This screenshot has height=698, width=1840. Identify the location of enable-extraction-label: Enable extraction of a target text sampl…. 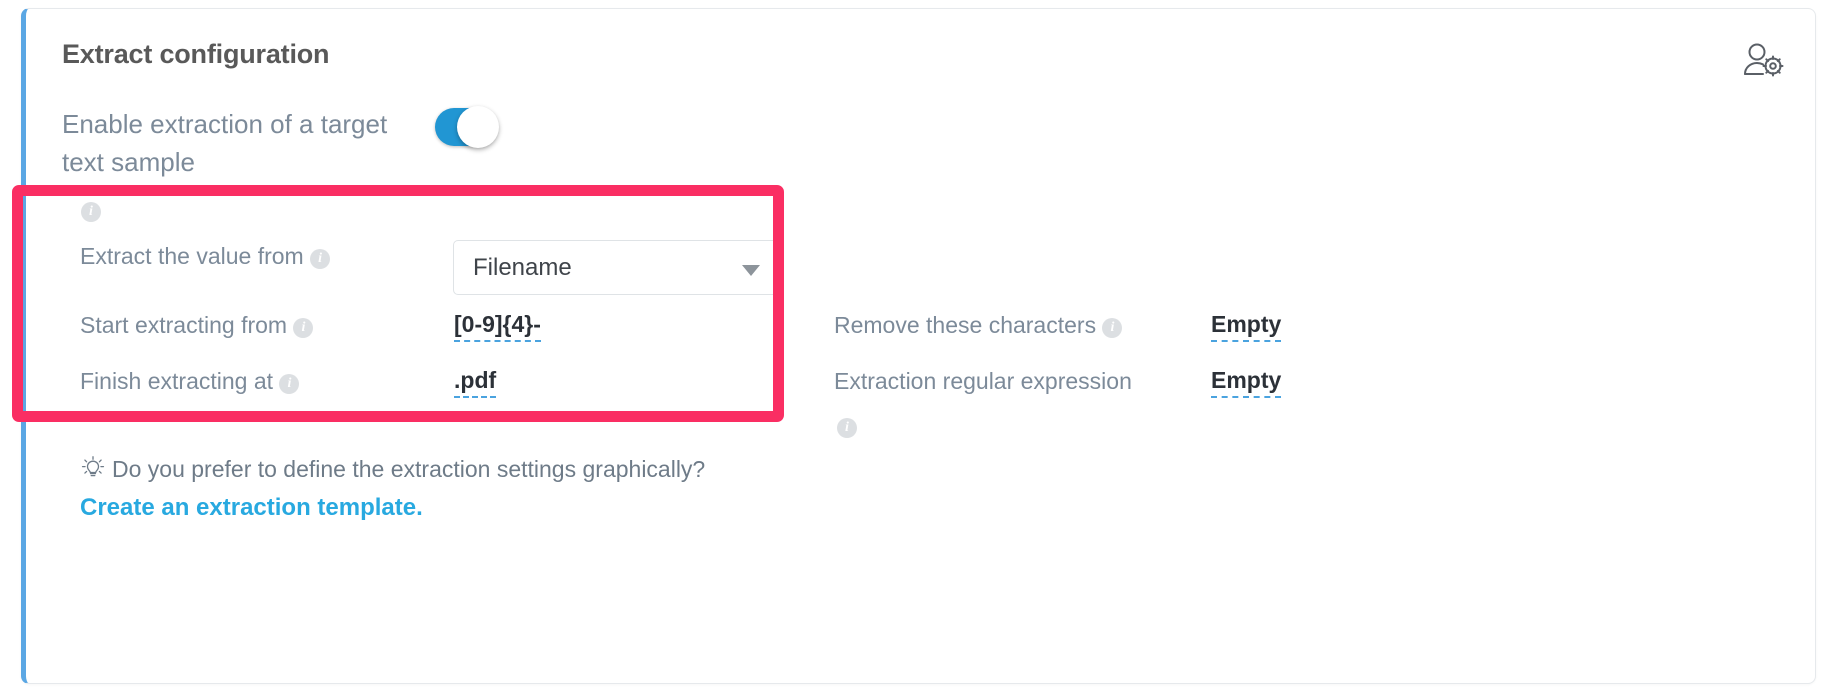
(225, 143).